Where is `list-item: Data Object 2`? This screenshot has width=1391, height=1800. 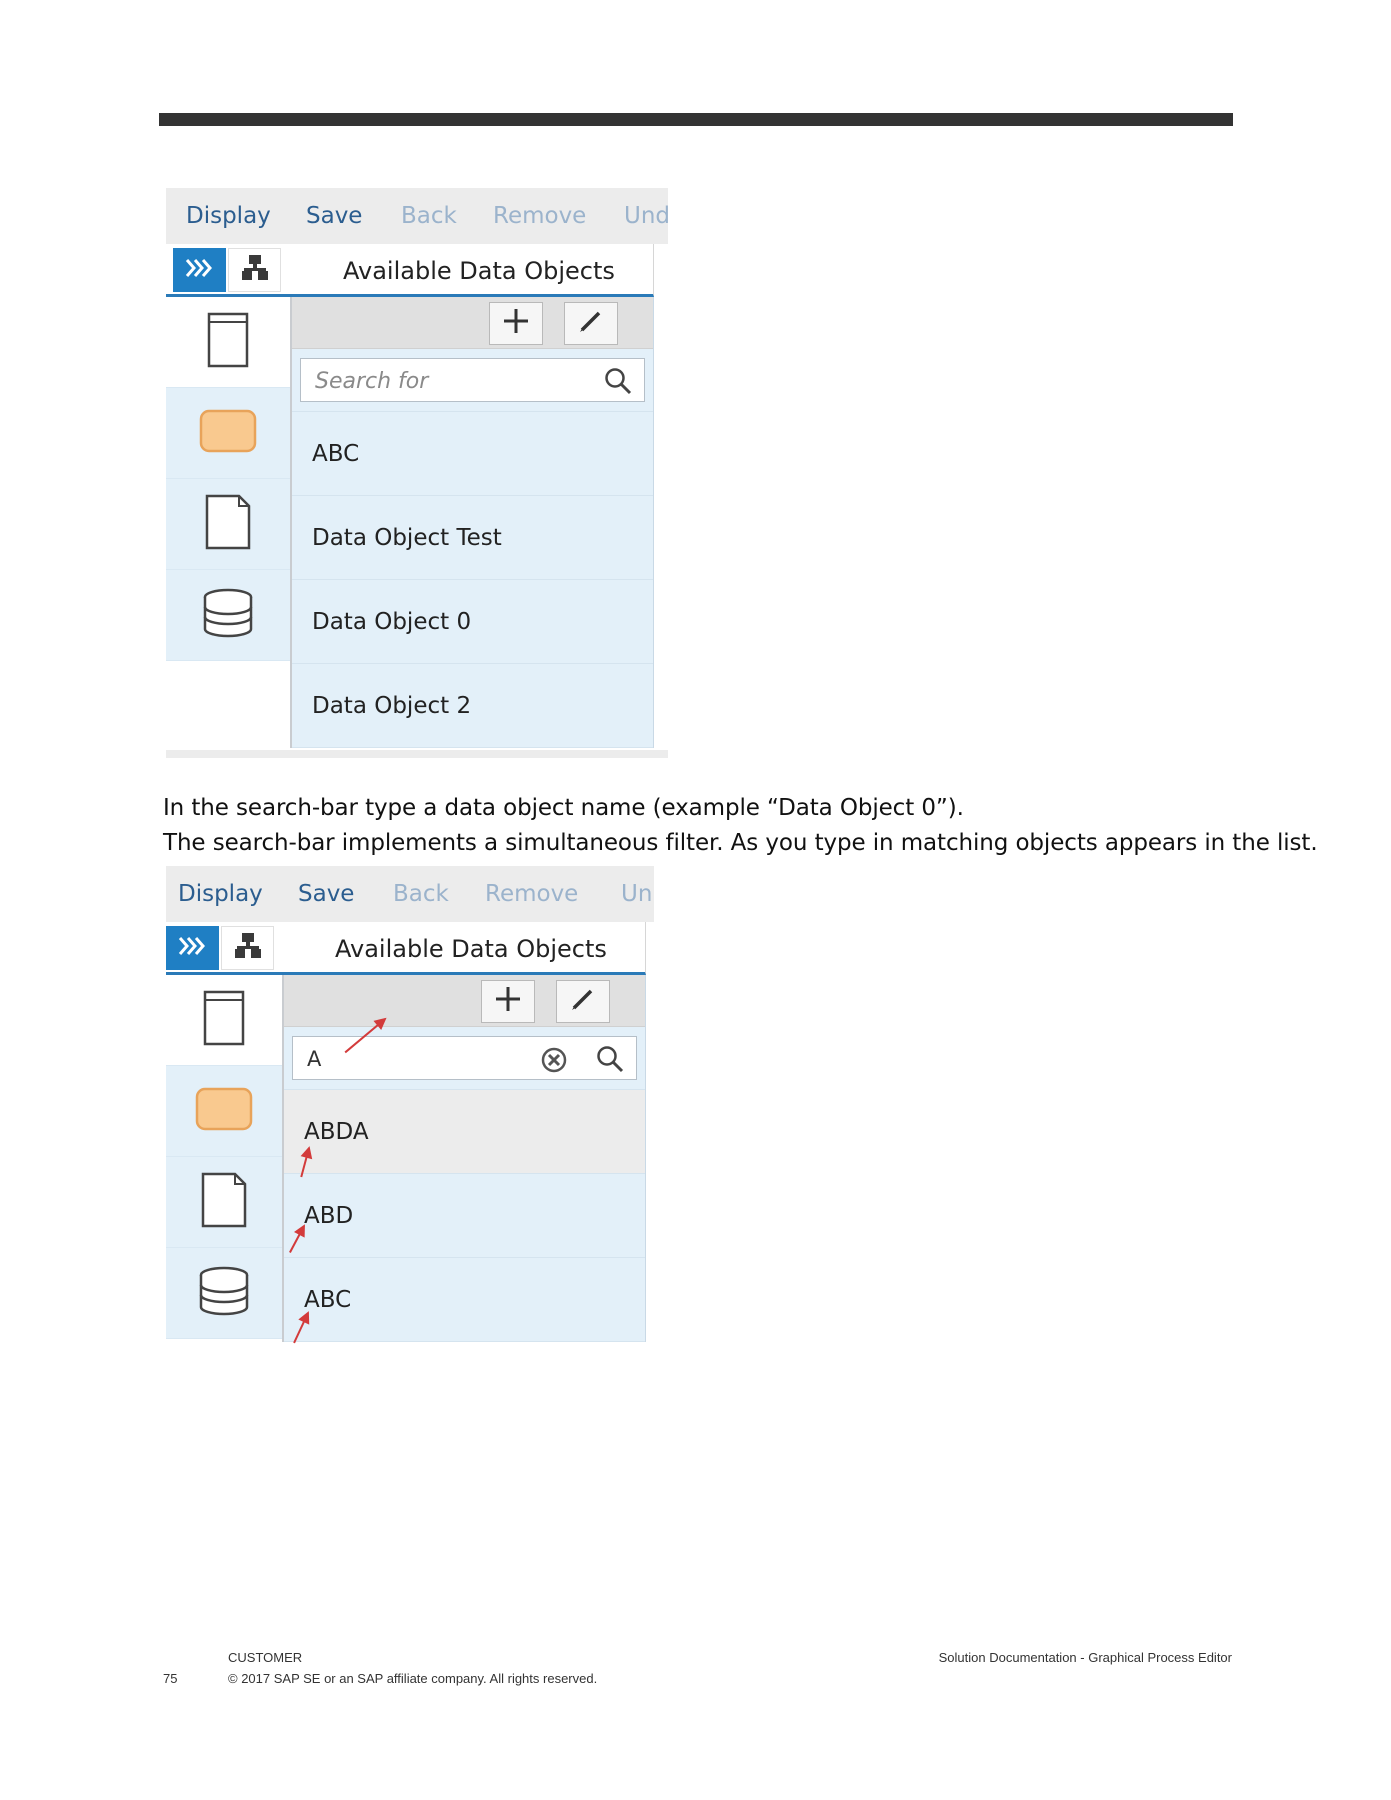 list-item: Data Object 2 is located at coordinates (472, 706).